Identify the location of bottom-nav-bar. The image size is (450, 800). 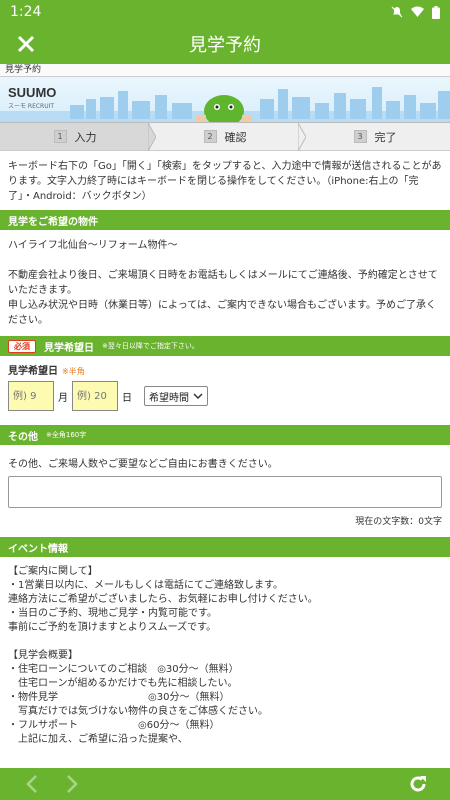
(225, 784).